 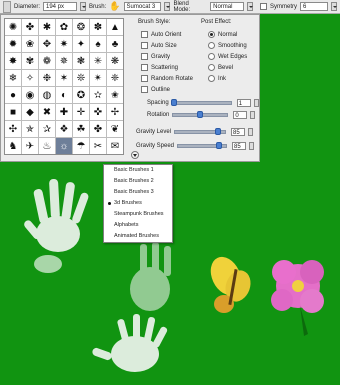 What do you see at coordinates (200, 131) in the screenshot?
I see `gravity-level-track` at bounding box center [200, 131].